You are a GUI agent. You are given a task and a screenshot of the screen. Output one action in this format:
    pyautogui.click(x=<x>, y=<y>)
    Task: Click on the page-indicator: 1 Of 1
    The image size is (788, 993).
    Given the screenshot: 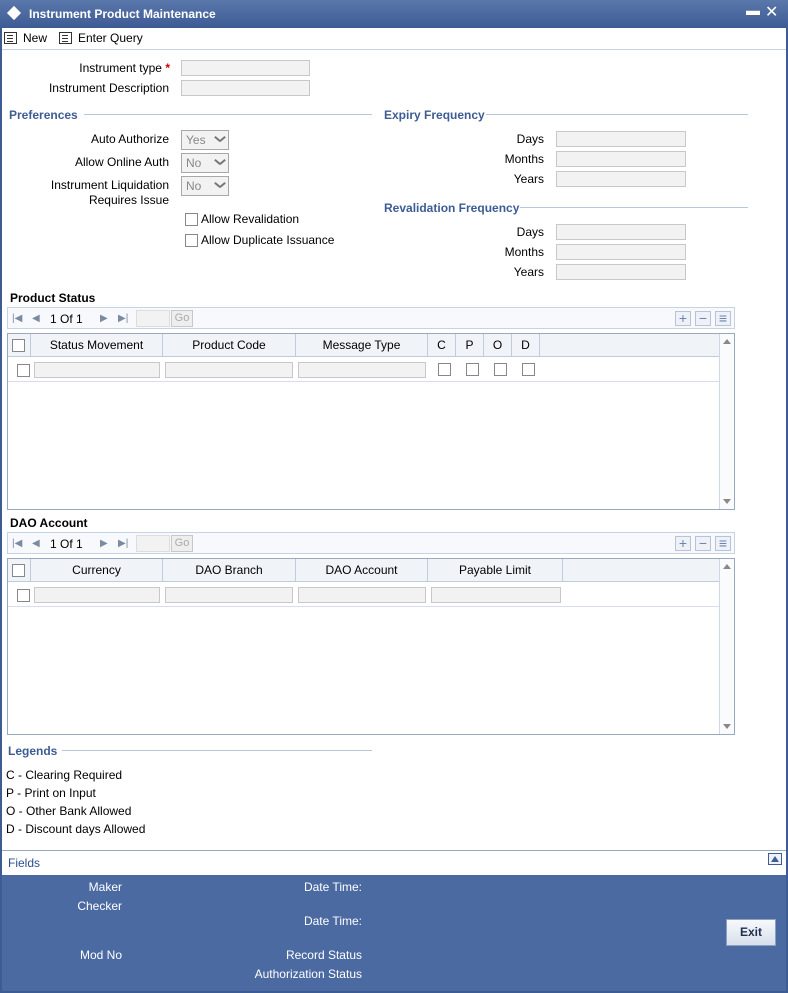 What is the action you would take?
    pyautogui.click(x=66, y=544)
    